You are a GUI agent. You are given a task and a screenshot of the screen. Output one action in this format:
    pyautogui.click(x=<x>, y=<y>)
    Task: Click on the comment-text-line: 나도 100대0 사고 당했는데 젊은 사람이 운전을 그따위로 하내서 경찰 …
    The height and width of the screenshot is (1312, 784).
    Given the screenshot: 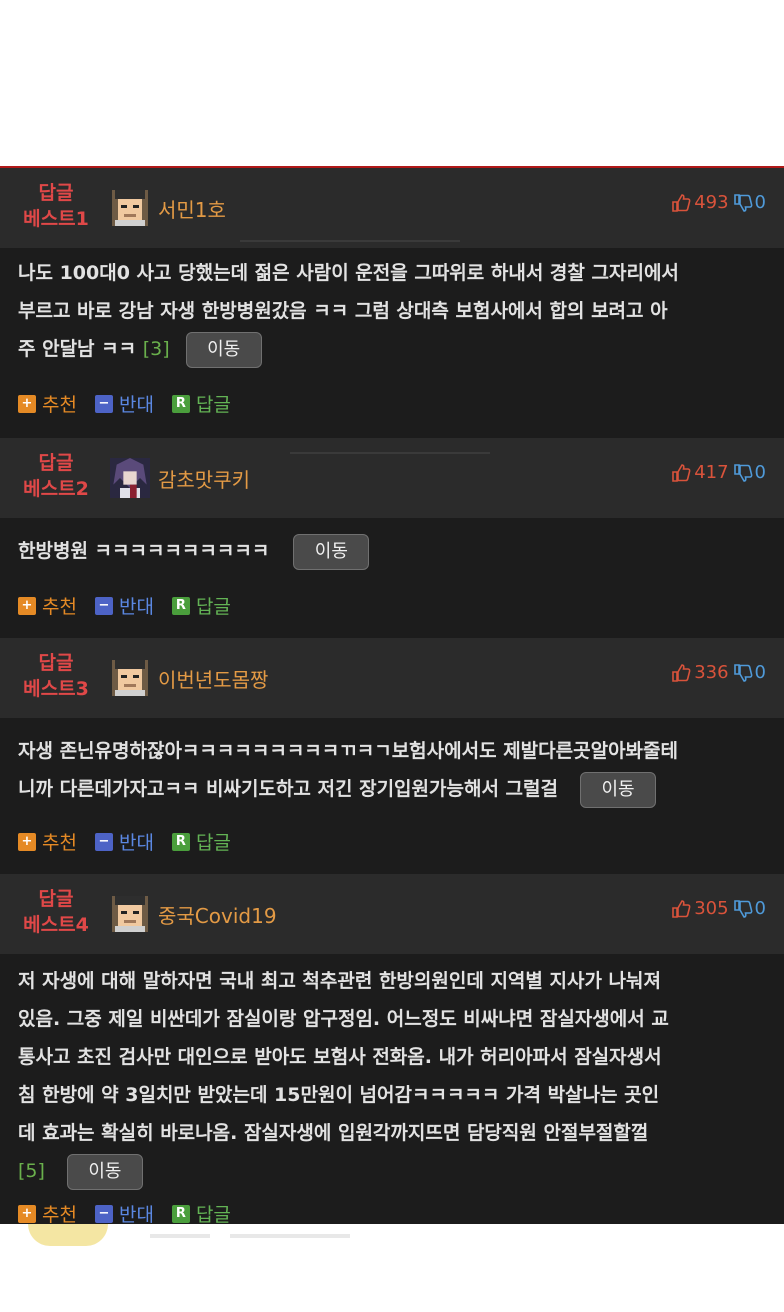 What is the action you would take?
    pyautogui.click(x=348, y=273)
    